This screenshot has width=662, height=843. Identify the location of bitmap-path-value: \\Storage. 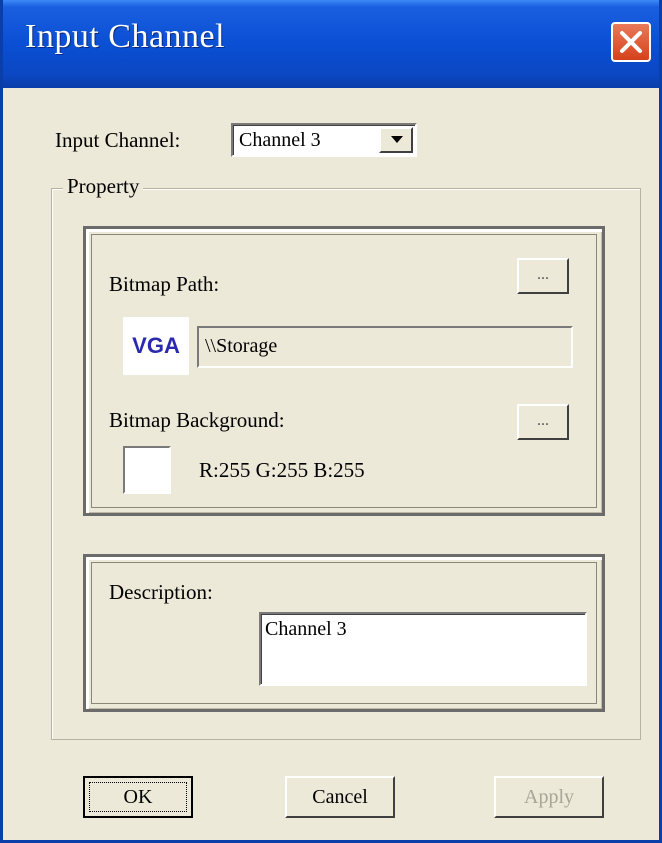
(241, 346).